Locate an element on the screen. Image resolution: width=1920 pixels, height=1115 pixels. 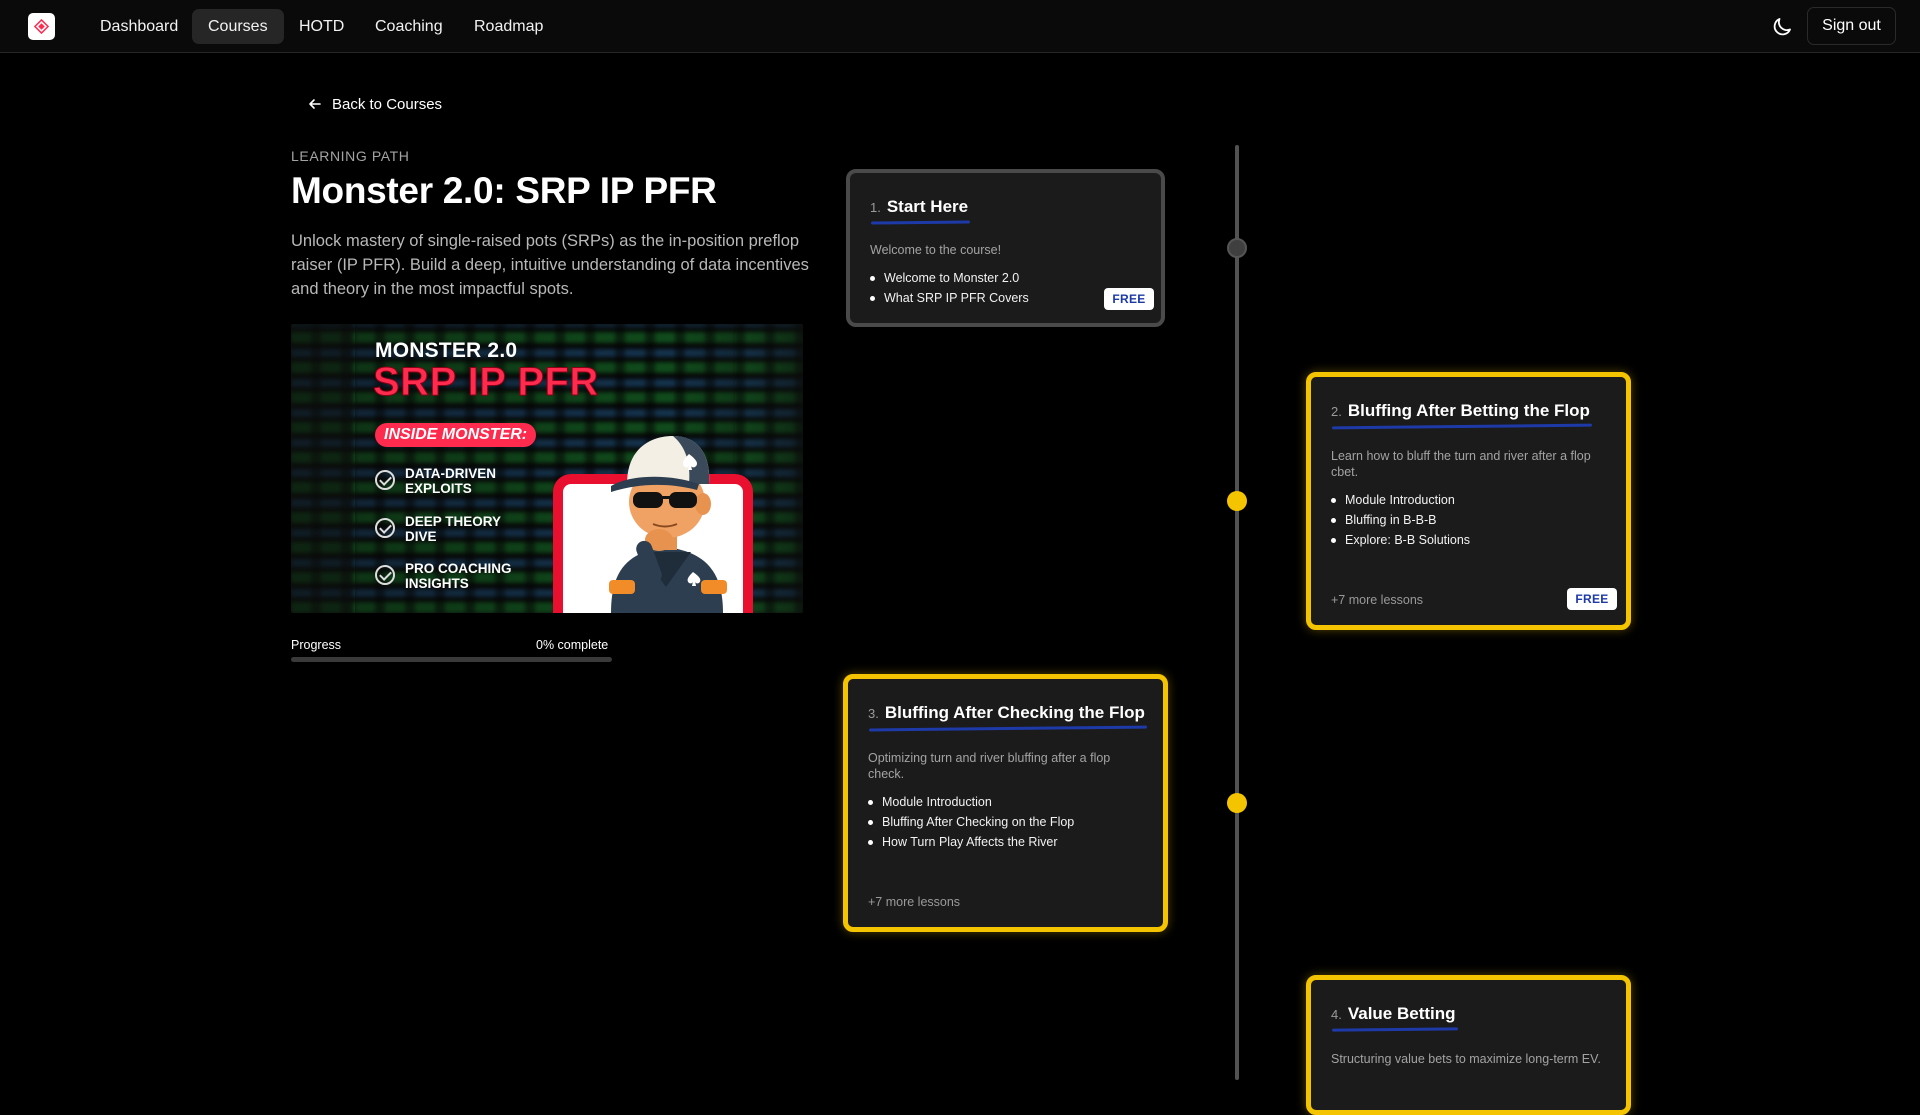
back-to-courses-link: Back to Courses is located at coordinates (375, 104).